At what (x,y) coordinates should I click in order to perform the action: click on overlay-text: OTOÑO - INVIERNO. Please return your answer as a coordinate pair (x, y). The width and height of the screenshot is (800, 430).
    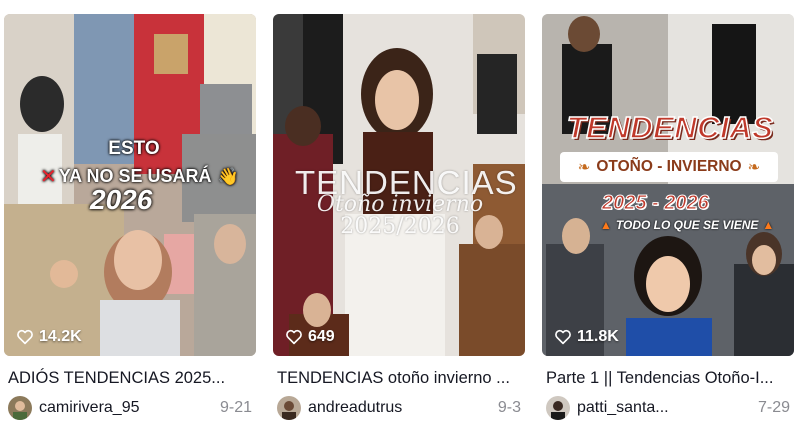
    Looking at the image, I should click on (669, 166).